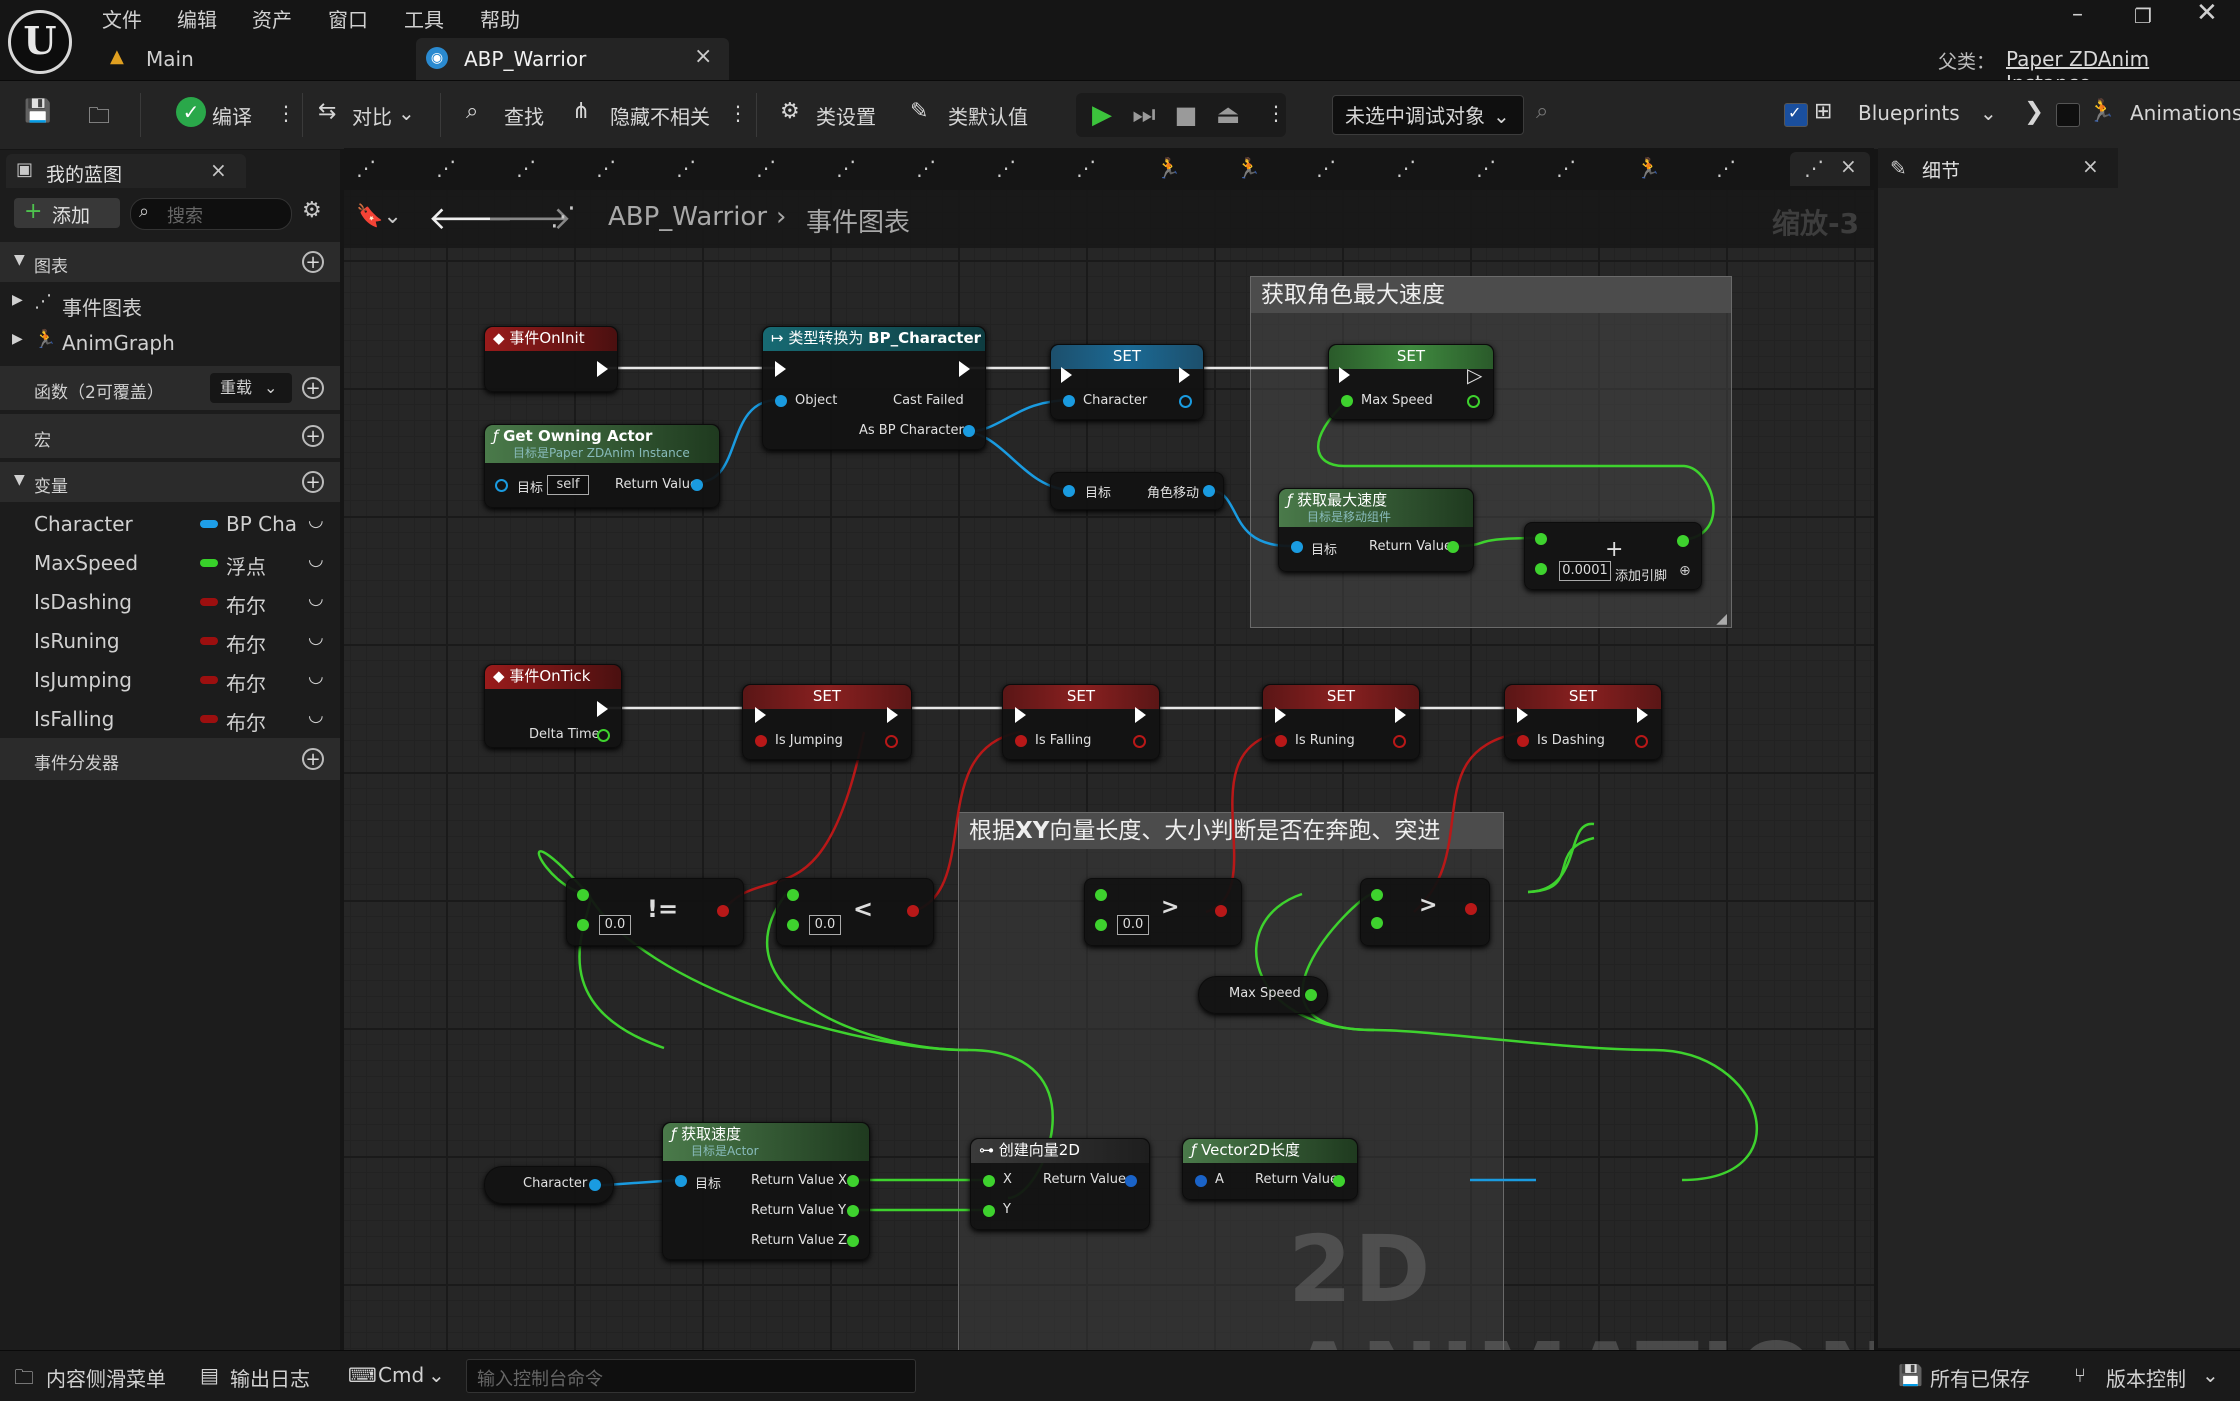 This screenshot has width=2240, height=1401. I want to click on less-than-node: 0.0 <, so click(855, 912).